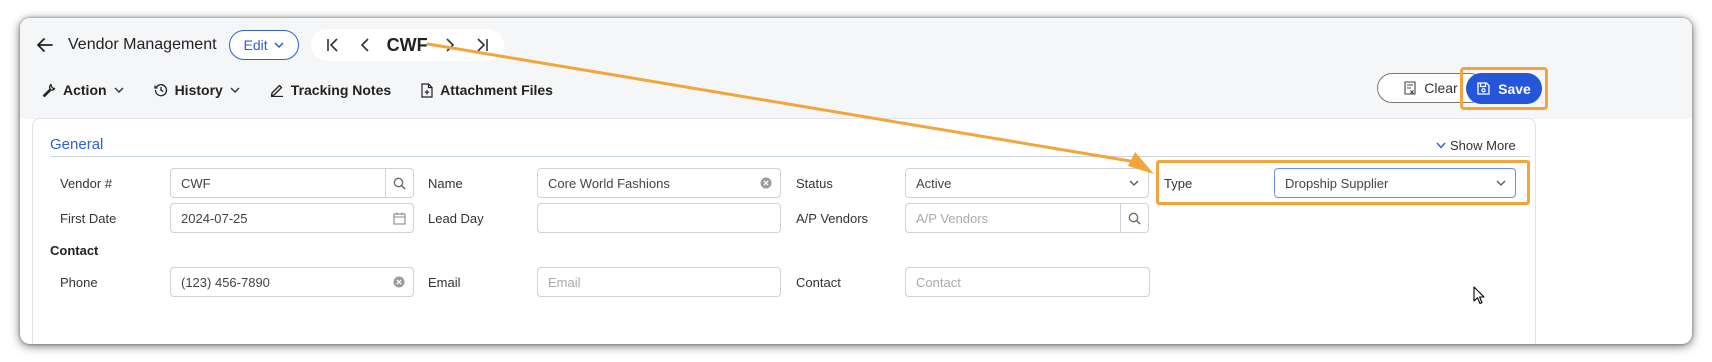  Describe the element at coordinates (160, 90) in the screenshot. I see `history-clock-icon` at that location.